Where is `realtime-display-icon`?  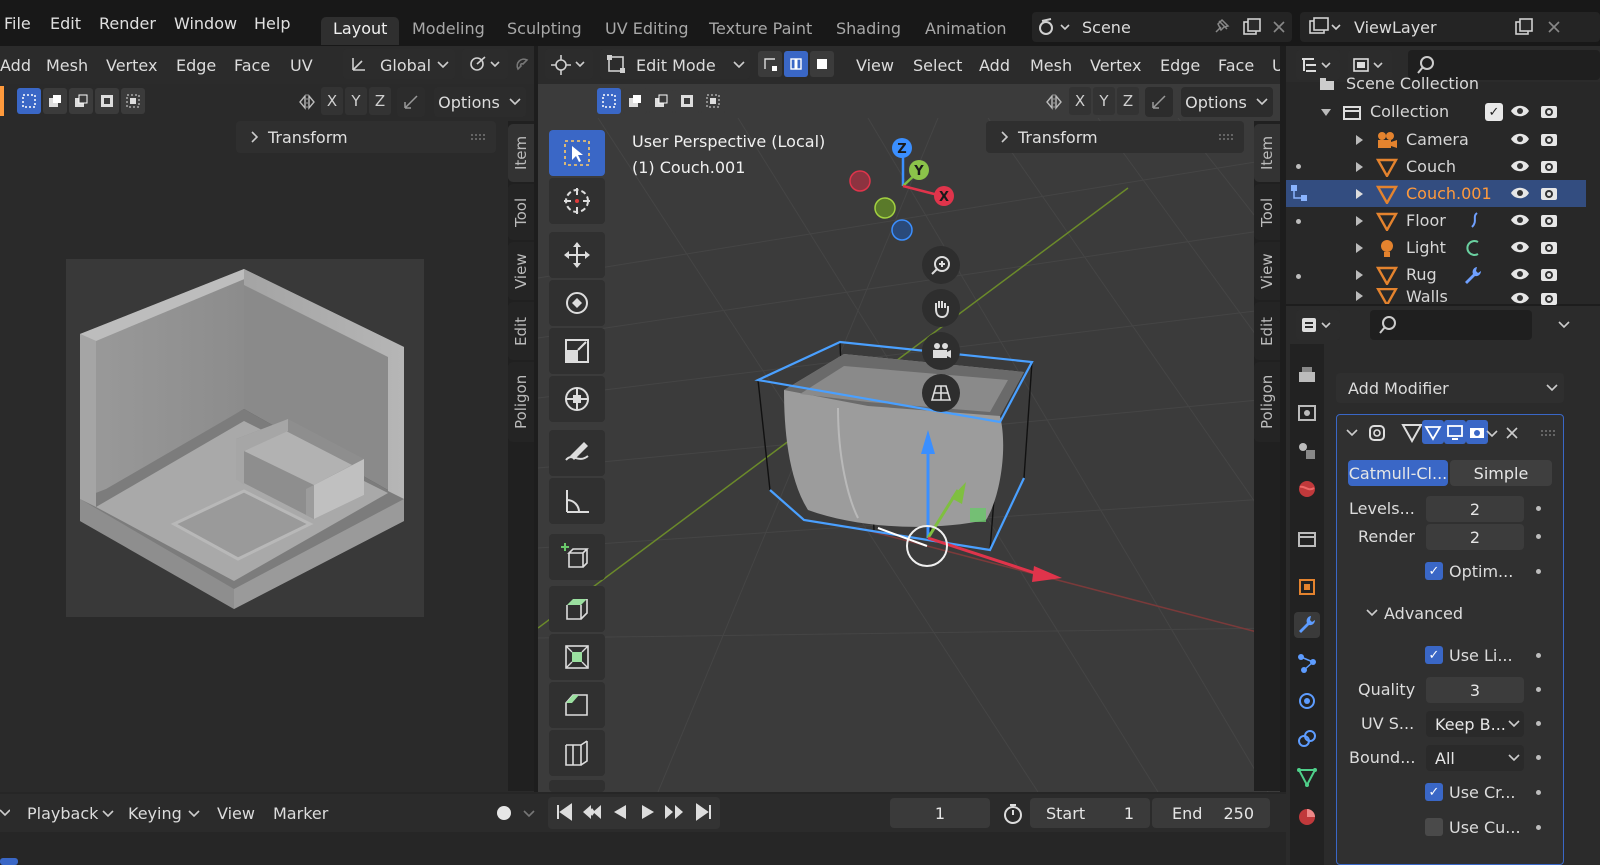 realtime-display-icon is located at coordinates (1455, 432).